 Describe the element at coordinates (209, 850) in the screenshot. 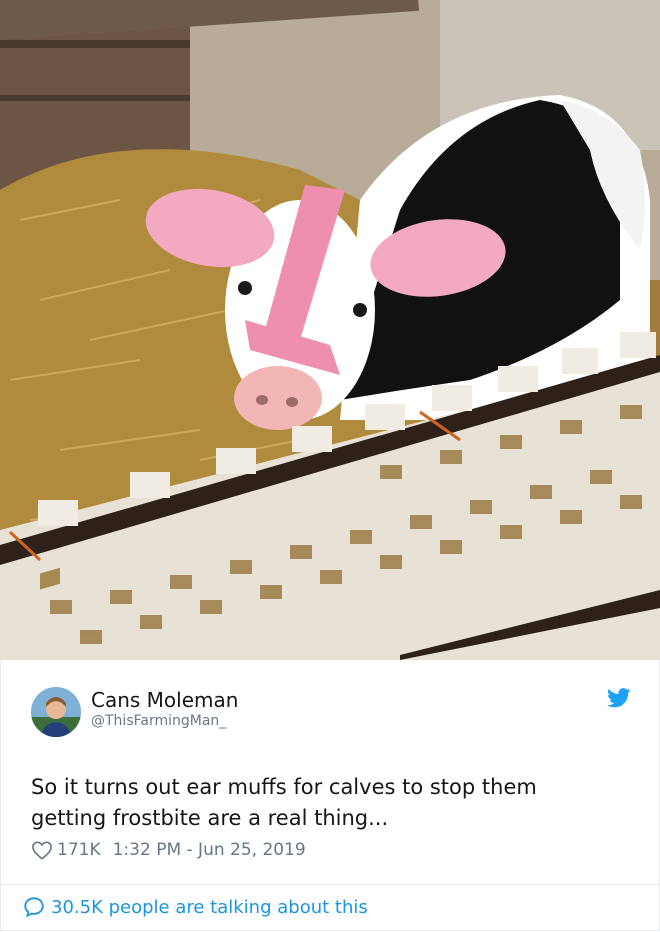

I see `tweet-timestamp: 1:32 PM - Jun 25, 2019` at that location.